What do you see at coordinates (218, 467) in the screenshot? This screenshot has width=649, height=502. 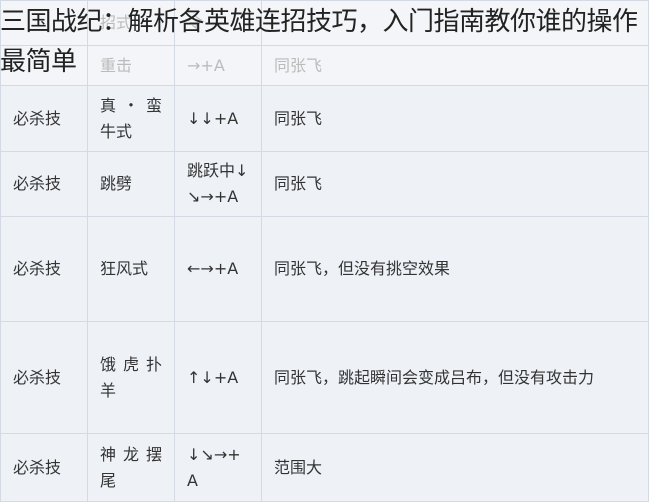 I see `command-cell: ↓↘→+A` at bounding box center [218, 467].